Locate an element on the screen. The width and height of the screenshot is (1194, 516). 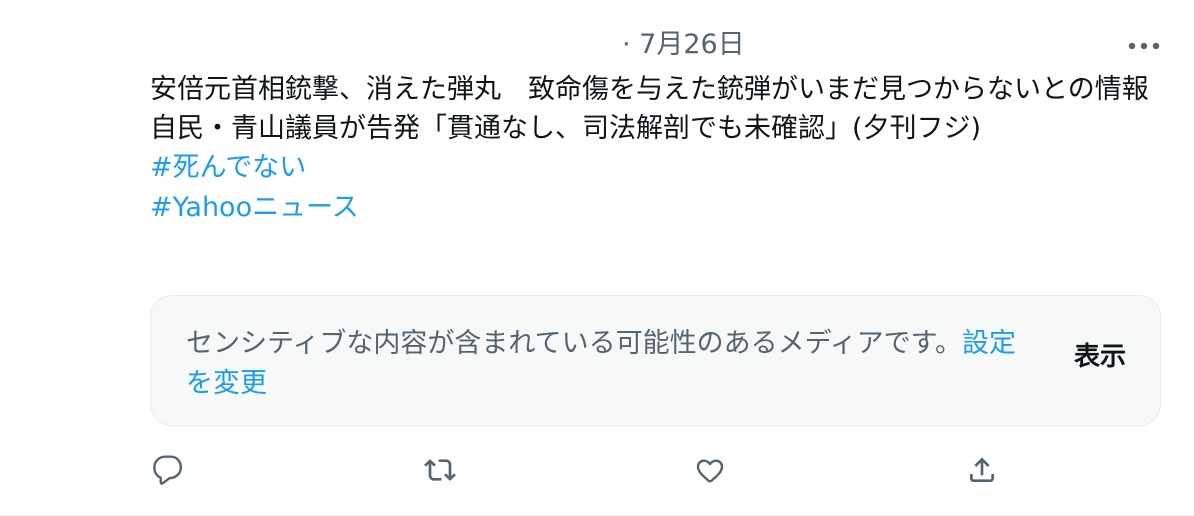
tweet-actions-bar is located at coordinates (597, 470).